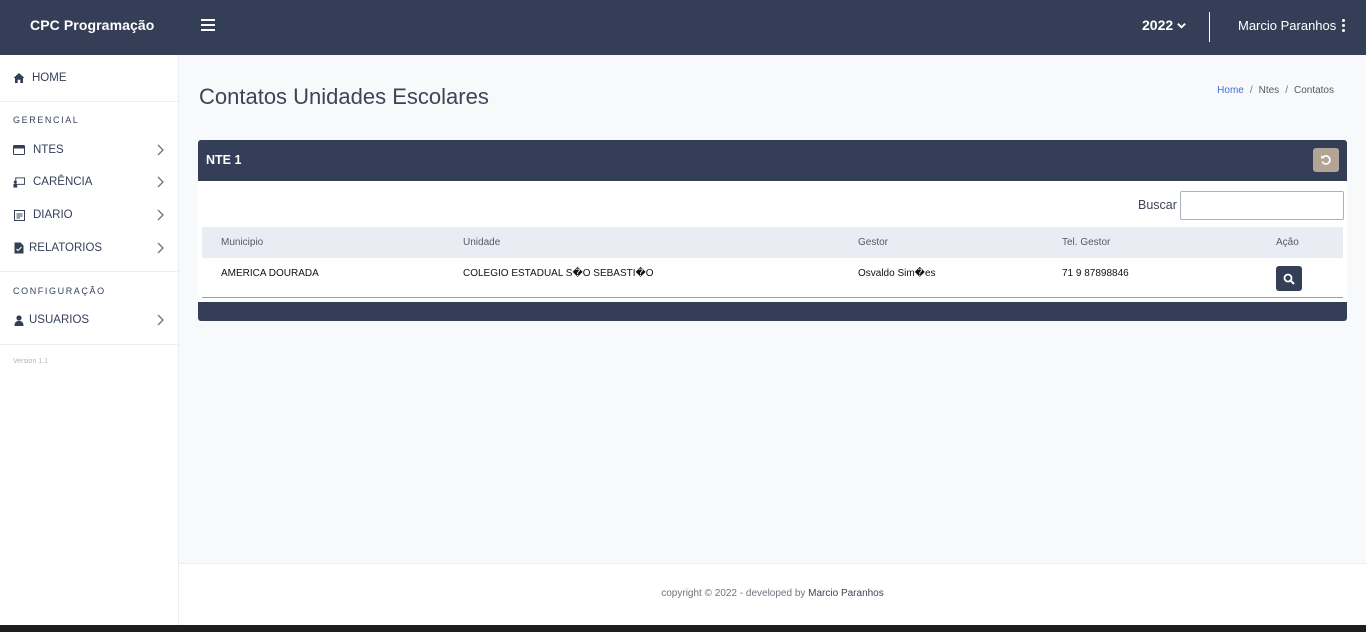  I want to click on section-title-configuracao: CONFIGURAÇÃO, so click(59, 291).